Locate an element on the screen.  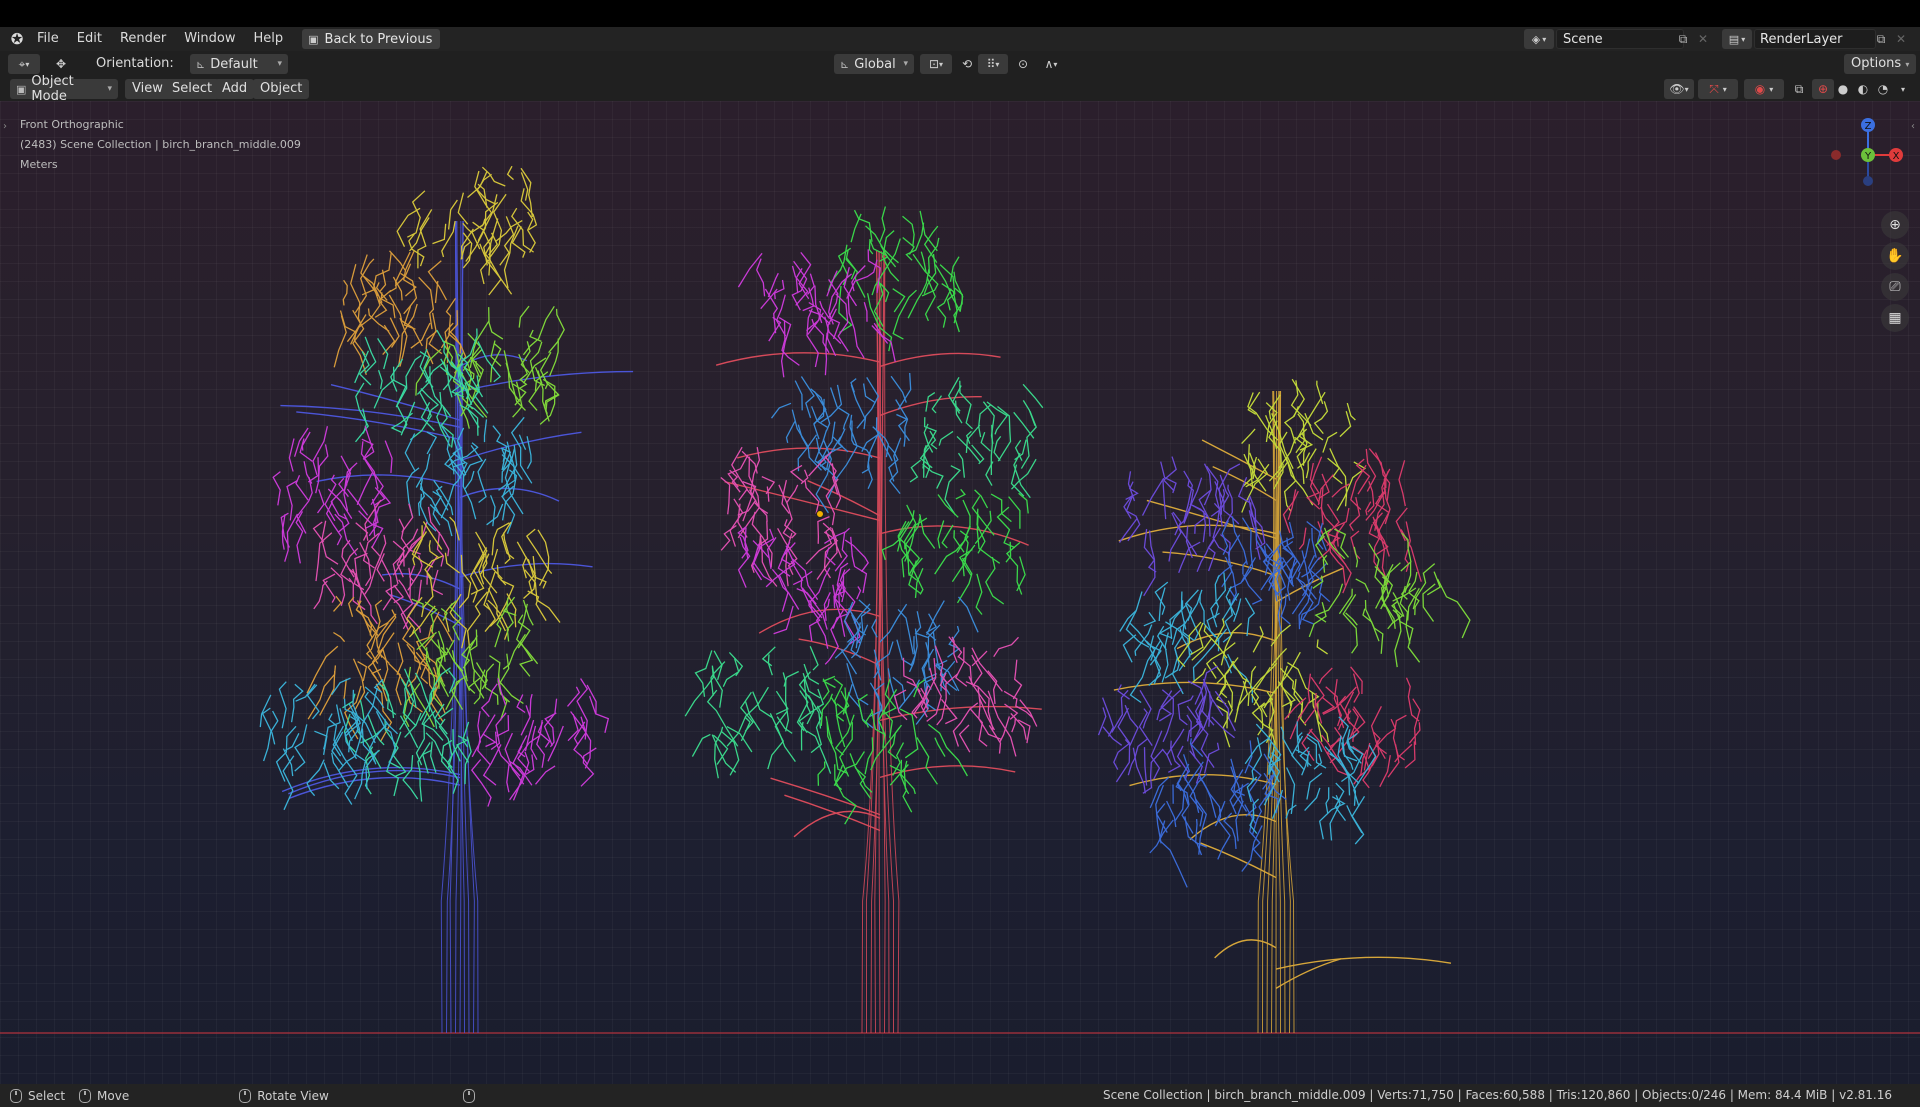
editor-type-dropdown: ⌖ ▾ is located at coordinates (24, 64).